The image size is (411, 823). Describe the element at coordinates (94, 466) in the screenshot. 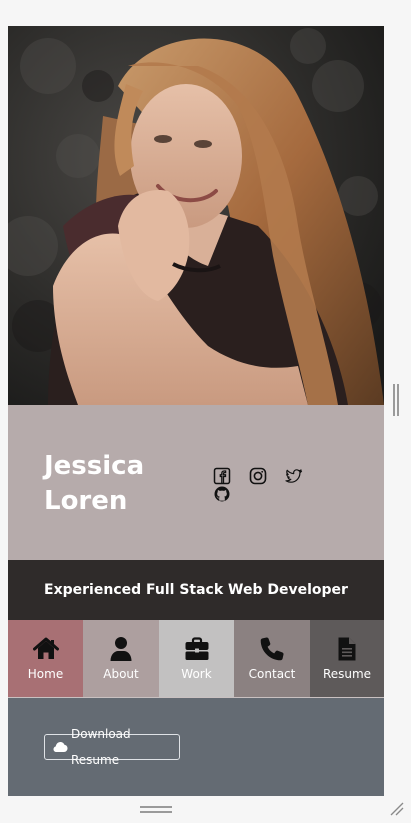

I see `first-name: Jessica` at that location.